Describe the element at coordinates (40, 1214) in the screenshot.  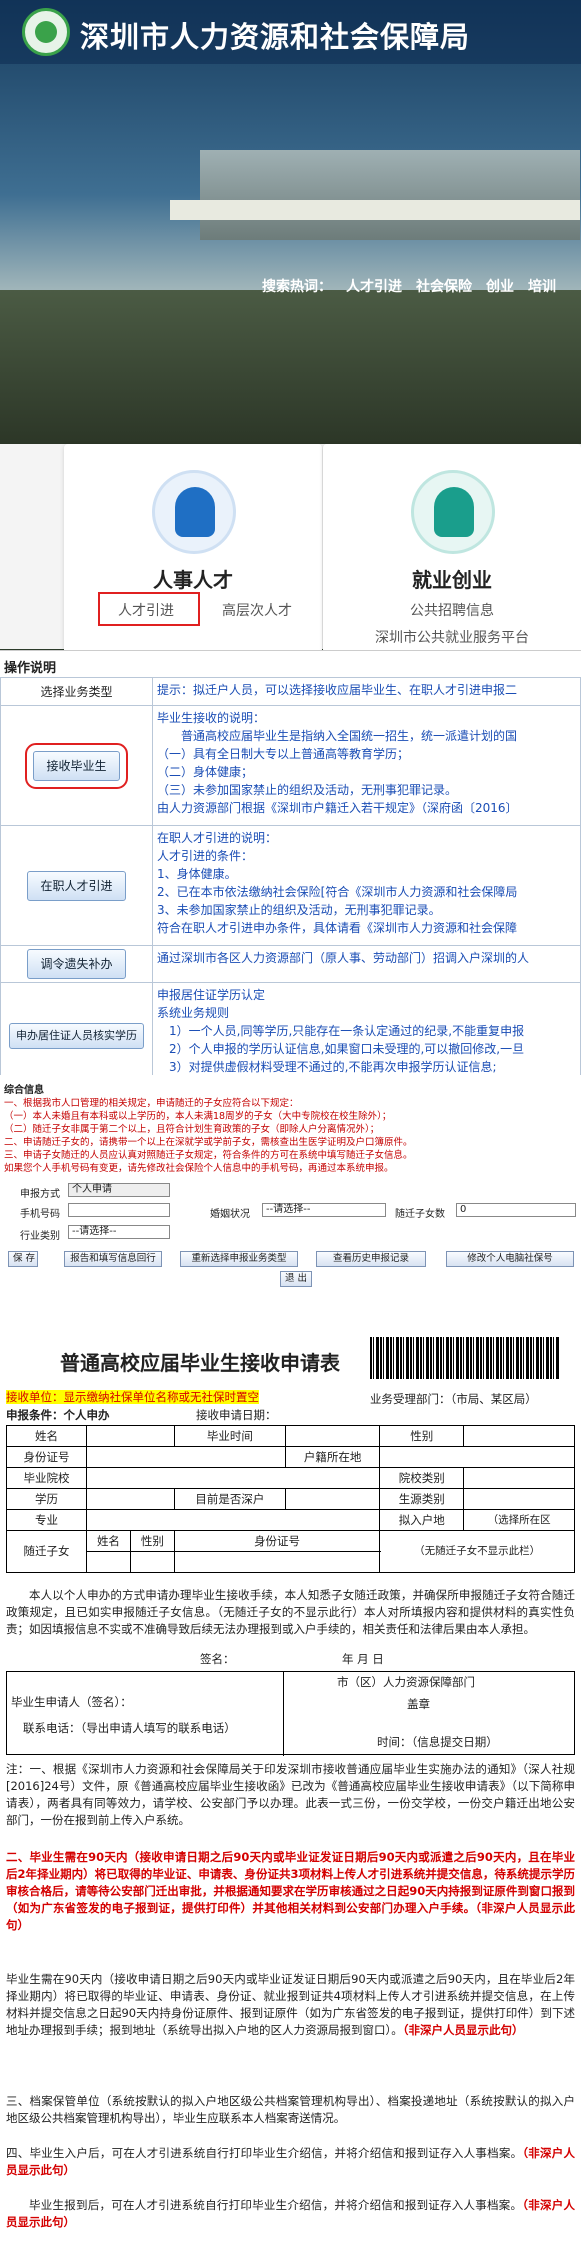
I see `field-label: 手机号码` at that location.